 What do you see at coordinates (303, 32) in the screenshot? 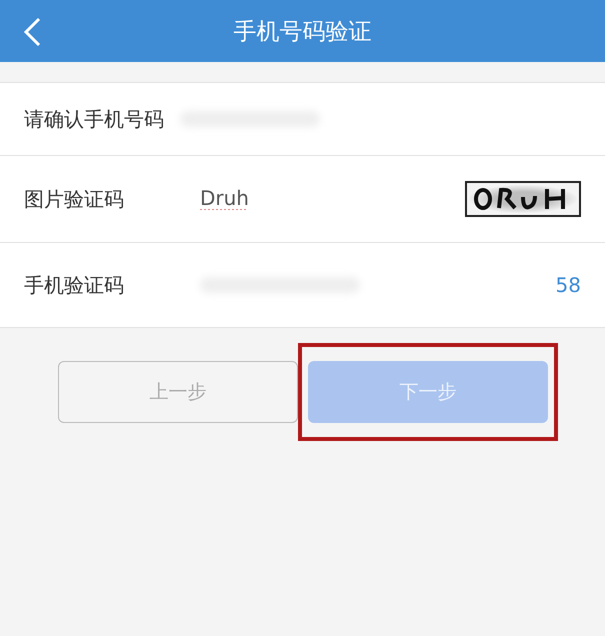
I see `page-title: 手机号码验证` at bounding box center [303, 32].